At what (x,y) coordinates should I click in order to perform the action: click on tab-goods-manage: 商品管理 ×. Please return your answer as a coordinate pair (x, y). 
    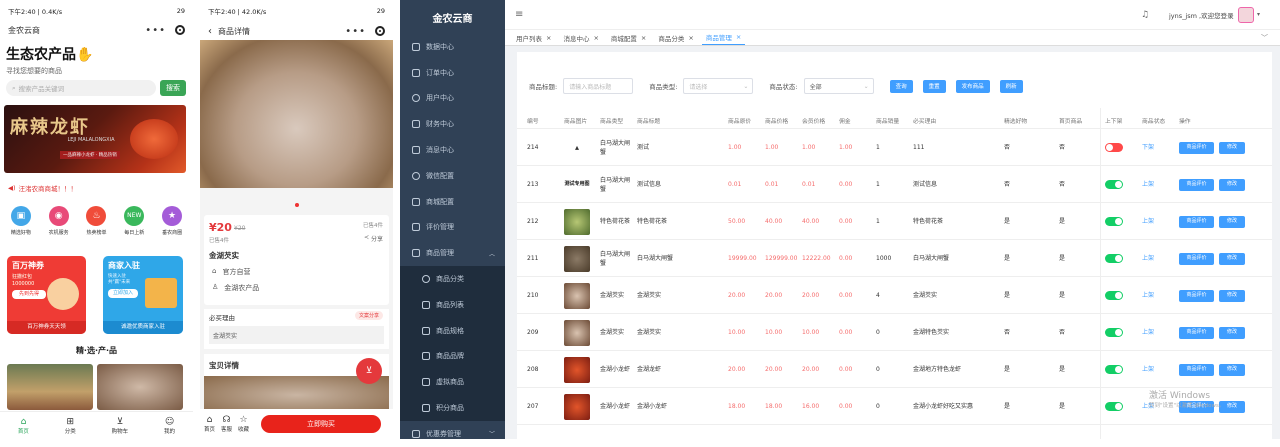
    Looking at the image, I should click on (723, 38).